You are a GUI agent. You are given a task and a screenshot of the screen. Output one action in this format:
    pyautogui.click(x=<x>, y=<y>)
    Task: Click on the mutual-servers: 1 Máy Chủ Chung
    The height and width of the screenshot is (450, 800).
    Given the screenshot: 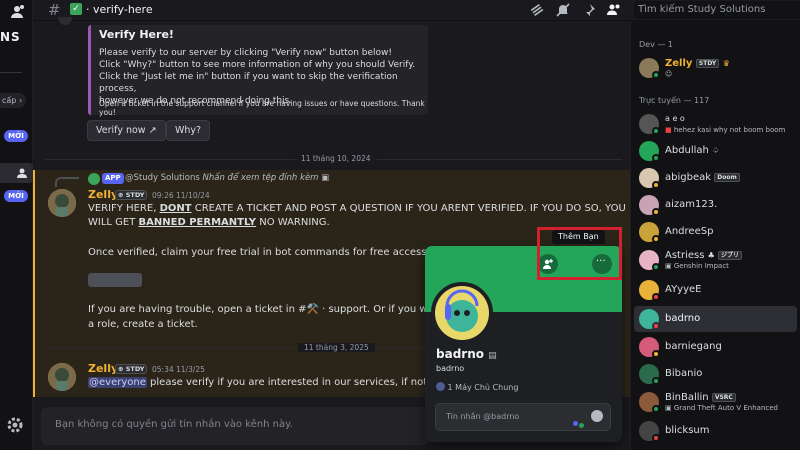 What is the action you would take?
    pyautogui.click(x=477, y=387)
    